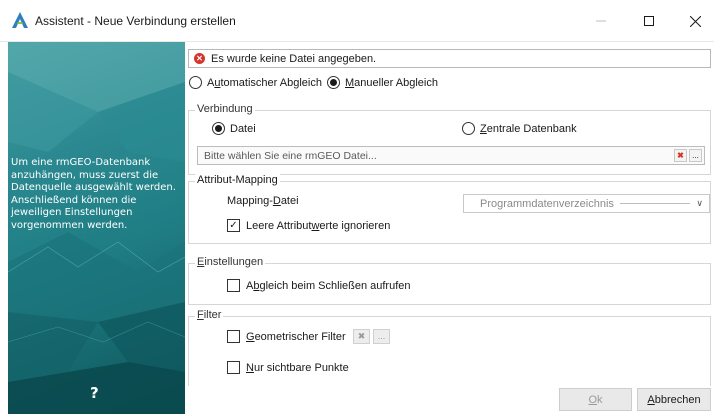 The image size is (714, 414). What do you see at coordinates (243, 128) in the screenshot?
I see `radio-file-label: Datei` at bounding box center [243, 128].